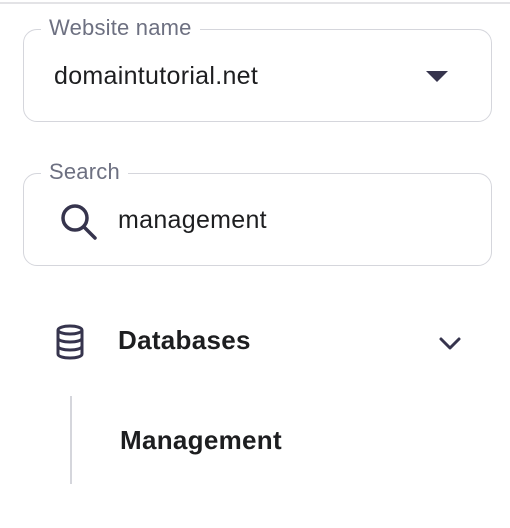 The width and height of the screenshot is (510, 528). I want to click on search-input: management, so click(192, 220).